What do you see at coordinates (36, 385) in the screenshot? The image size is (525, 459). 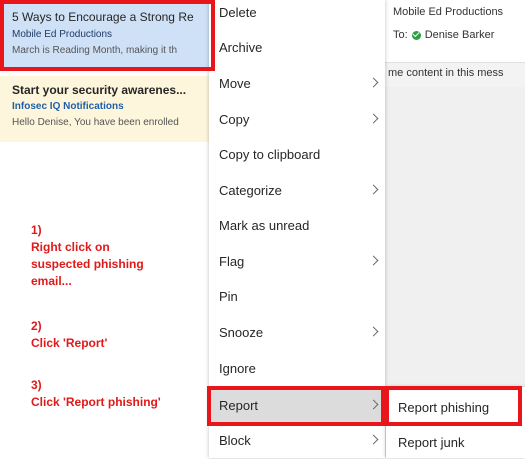 I see `step-number: 3)` at bounding box center [36, 385].